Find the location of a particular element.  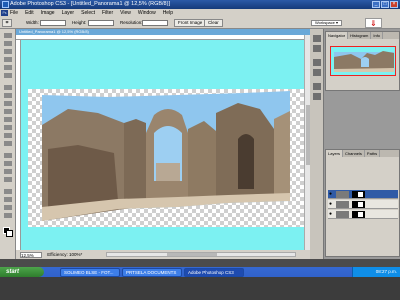

minimize-button: _ is located at coordinates (376, 4).